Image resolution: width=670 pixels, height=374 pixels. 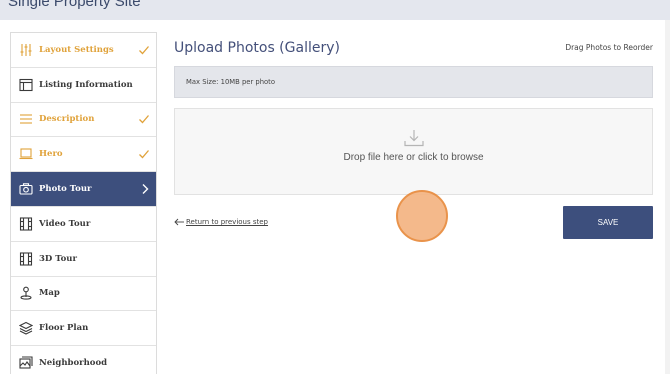 I want to click on sidebar-item-neighborhood: Neighborhood, so click(x=83, y=360).